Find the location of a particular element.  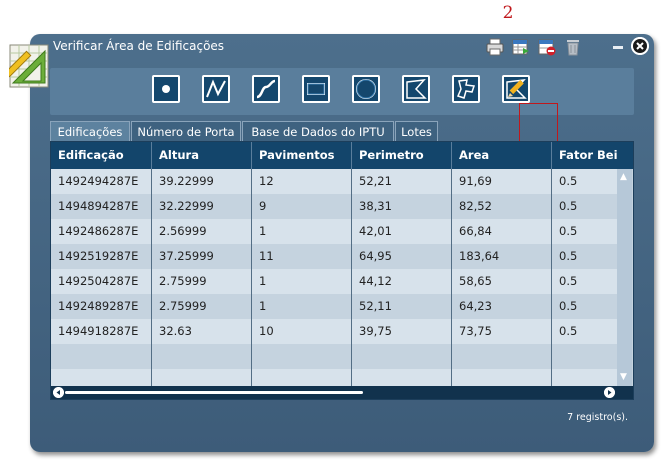

table-cell: 1494894287E is located at coordinates (98, 206).